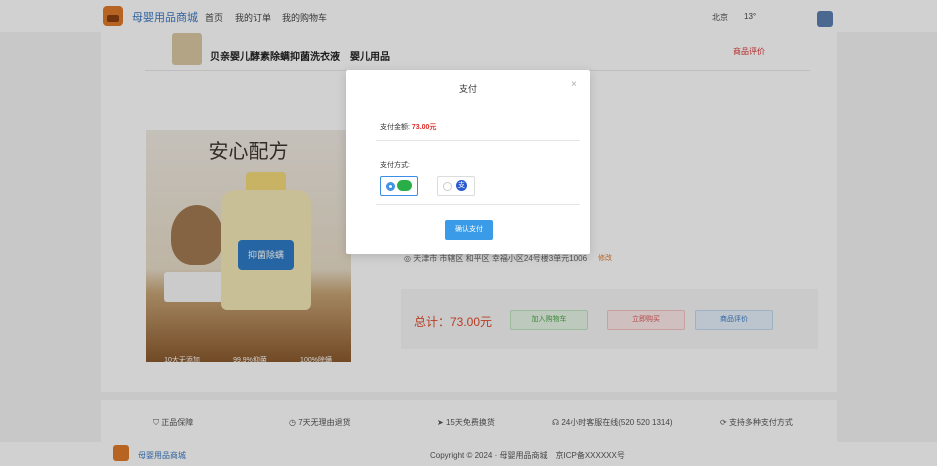  Describe the element at coordinates (404, 185) in the screenshot. I see `wechat-pay-icon` at that location.